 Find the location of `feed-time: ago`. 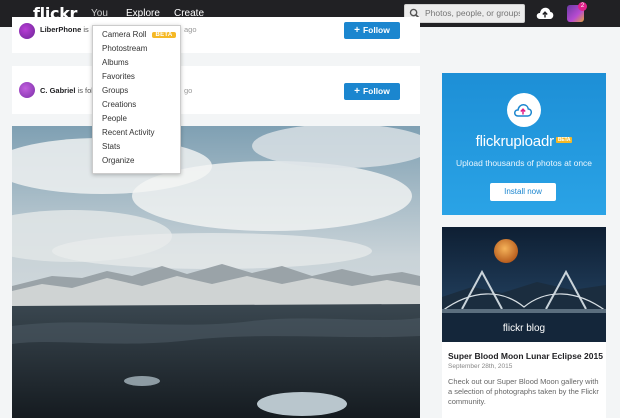

feed-time: ago is located at coordinates (190, 29).